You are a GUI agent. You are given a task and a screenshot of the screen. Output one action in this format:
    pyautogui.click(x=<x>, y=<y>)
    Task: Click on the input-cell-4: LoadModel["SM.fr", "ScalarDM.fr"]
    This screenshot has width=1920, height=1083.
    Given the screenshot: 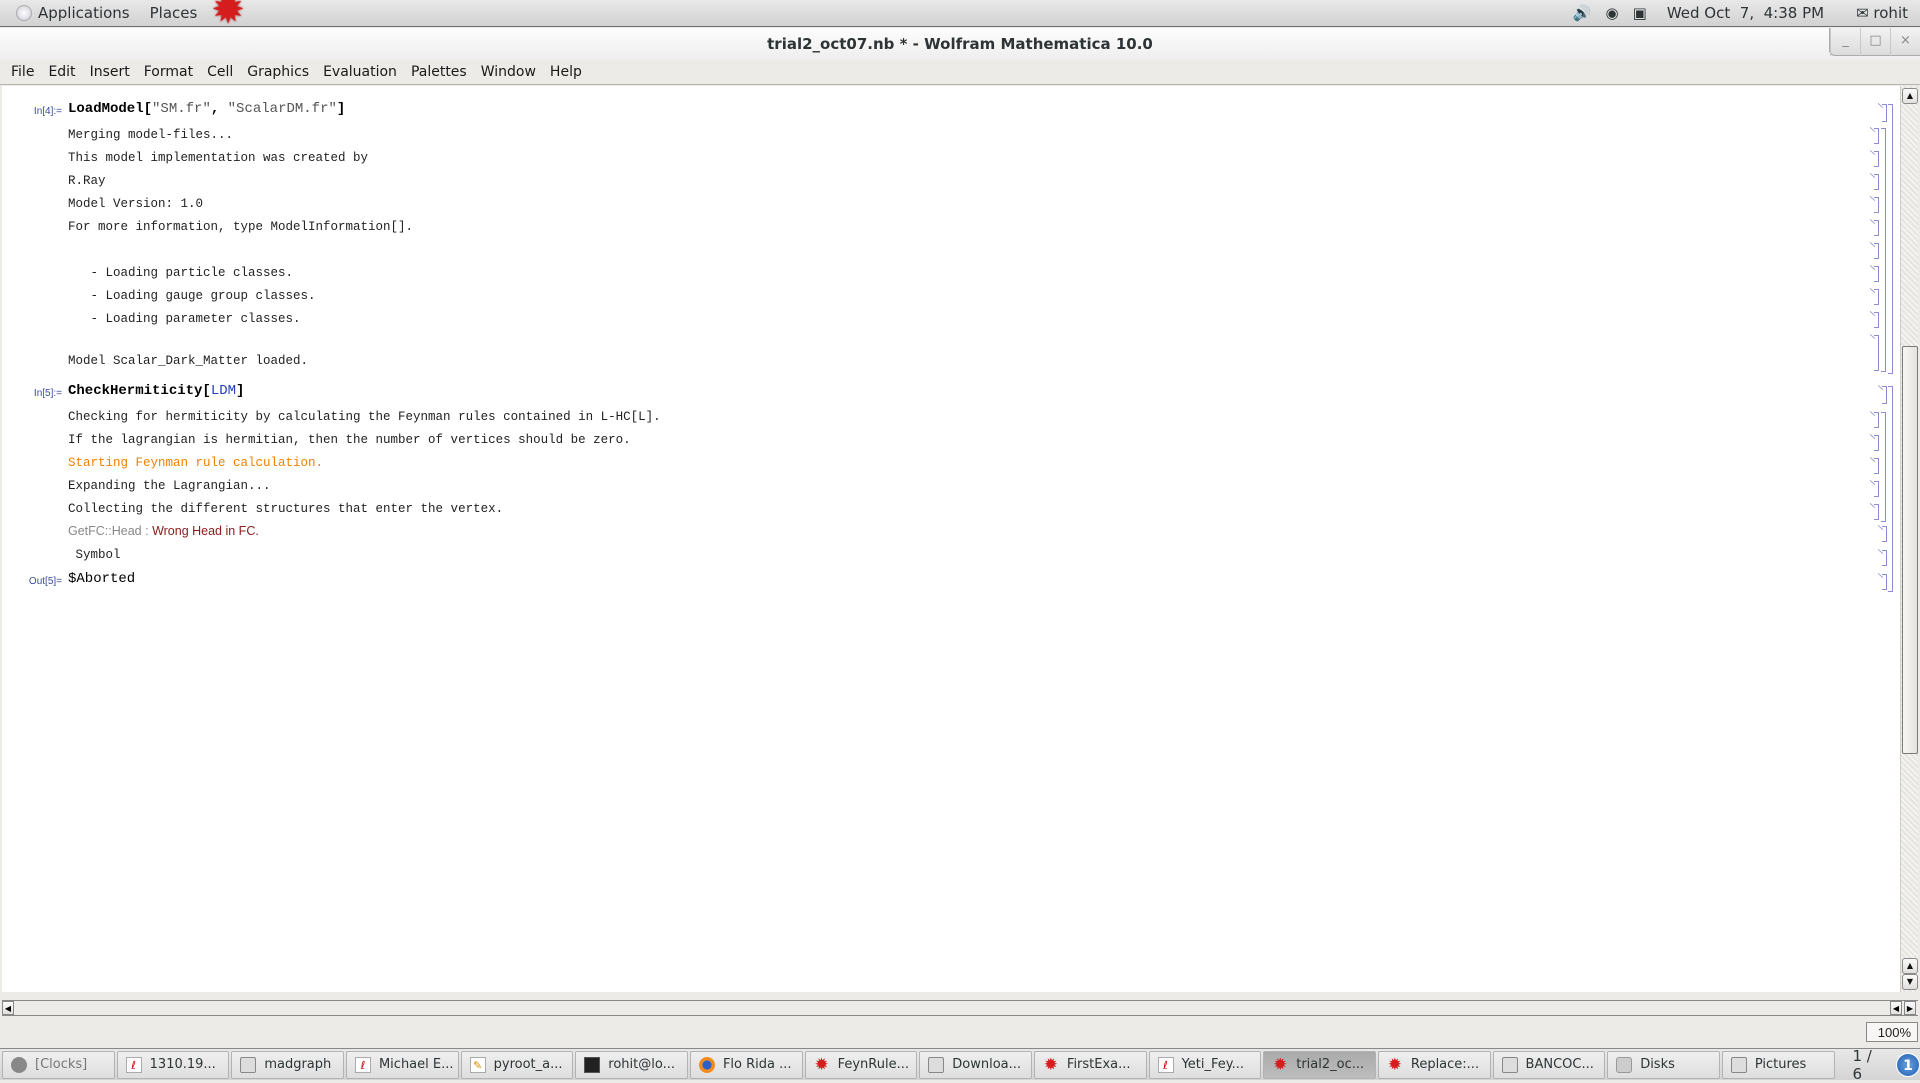 What is the action you would take?
    pyautogui.click(x=206, y=109)
    